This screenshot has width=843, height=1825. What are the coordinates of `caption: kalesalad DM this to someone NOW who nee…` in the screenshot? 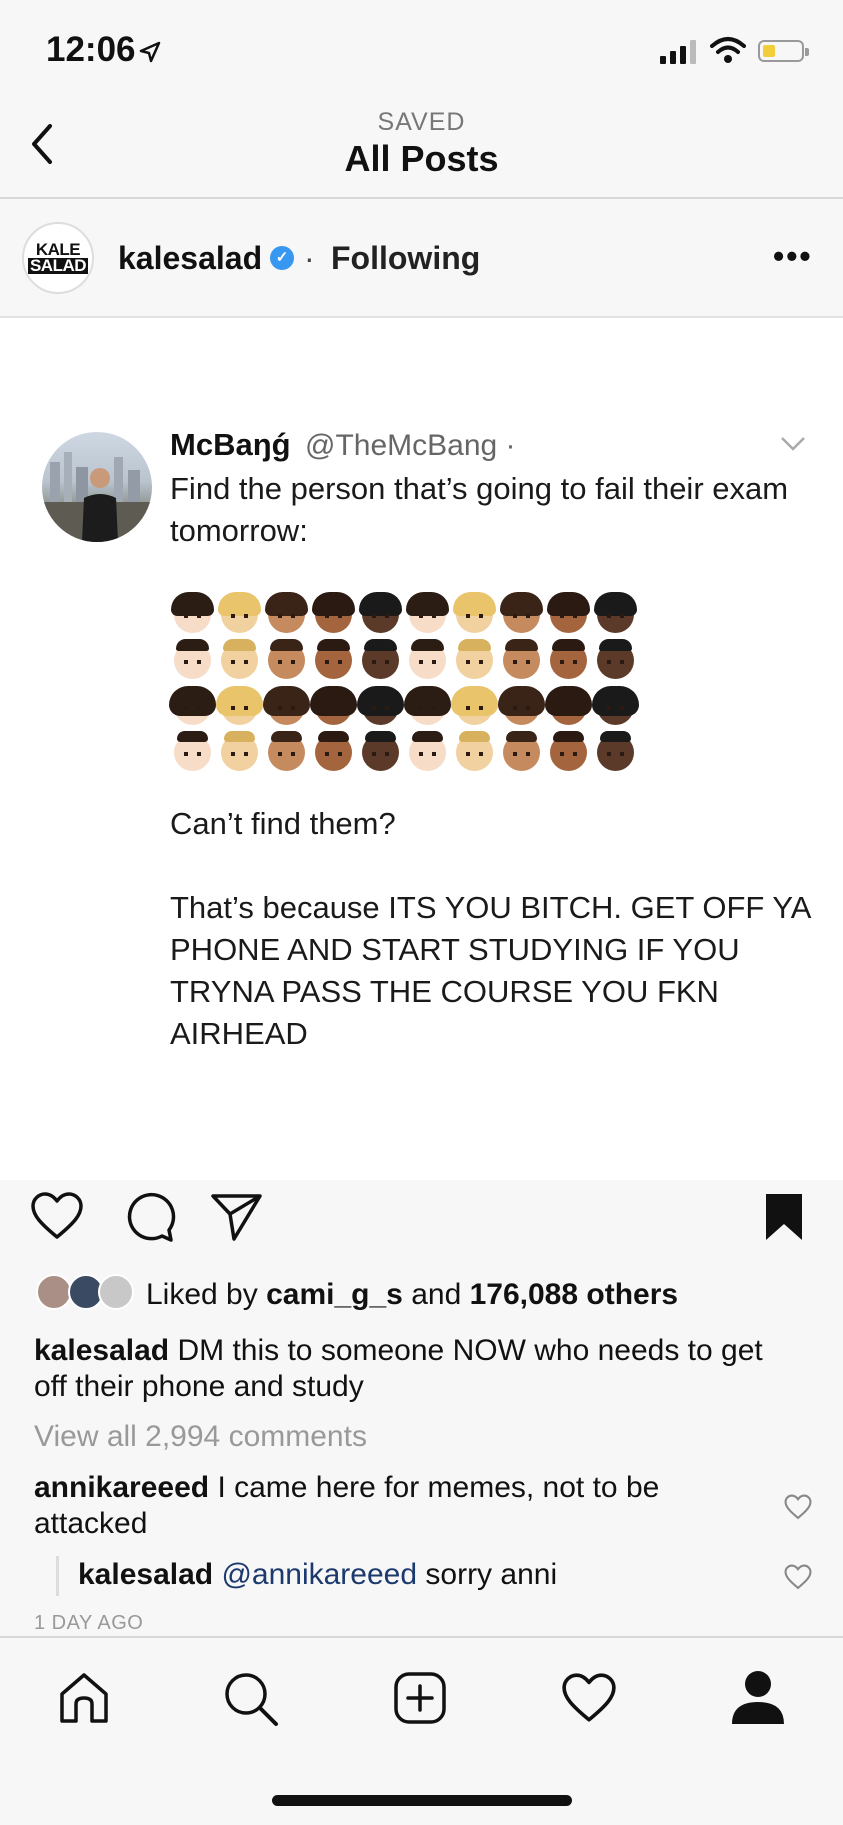 It's located at (414, 1369).